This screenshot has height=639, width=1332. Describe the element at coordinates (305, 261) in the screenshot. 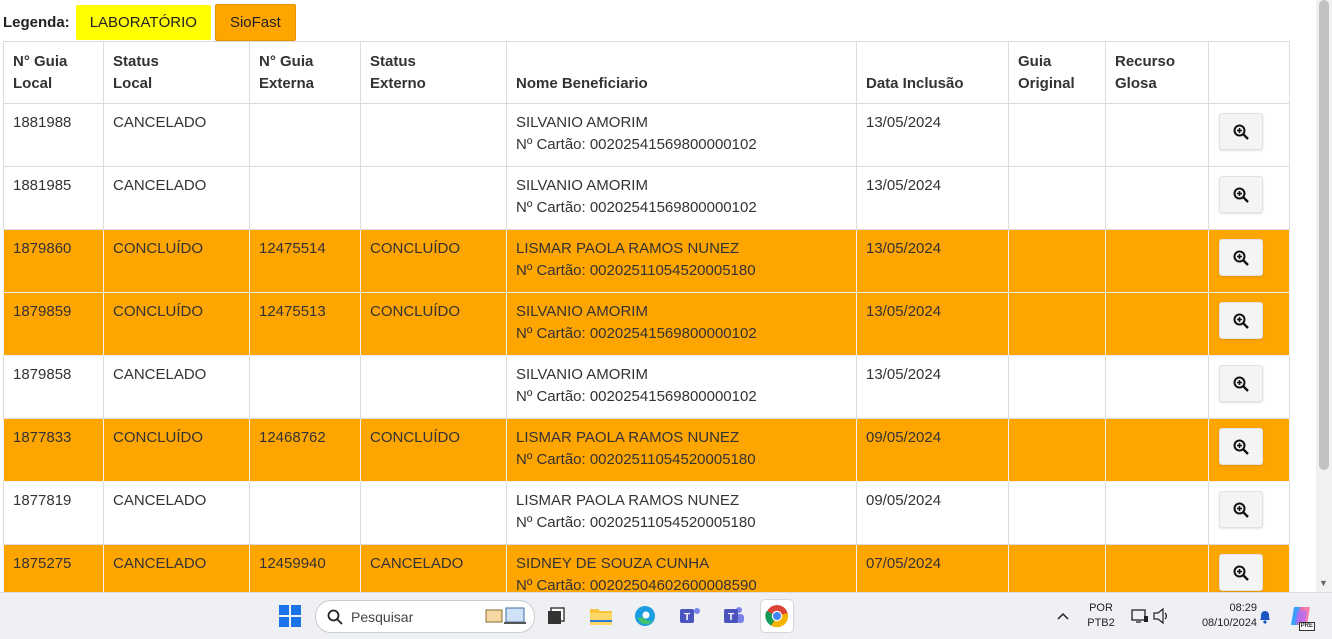

I see `cell-guia-externa: 12475514` at that location.